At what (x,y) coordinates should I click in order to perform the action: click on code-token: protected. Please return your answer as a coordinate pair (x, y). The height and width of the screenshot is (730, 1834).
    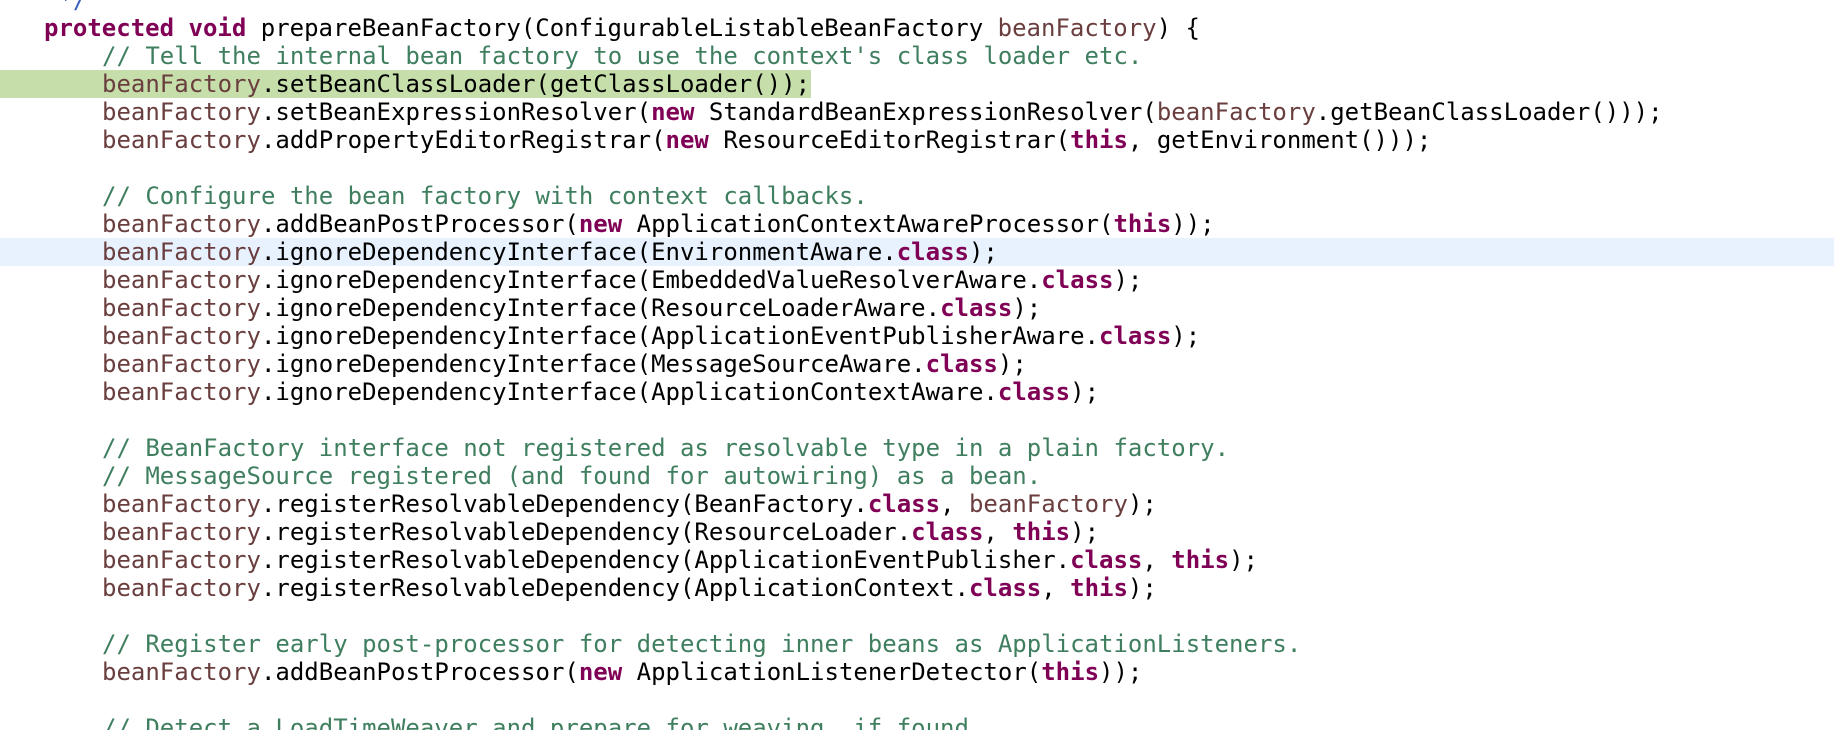
    Looking at the image, I should click on (109, 28).